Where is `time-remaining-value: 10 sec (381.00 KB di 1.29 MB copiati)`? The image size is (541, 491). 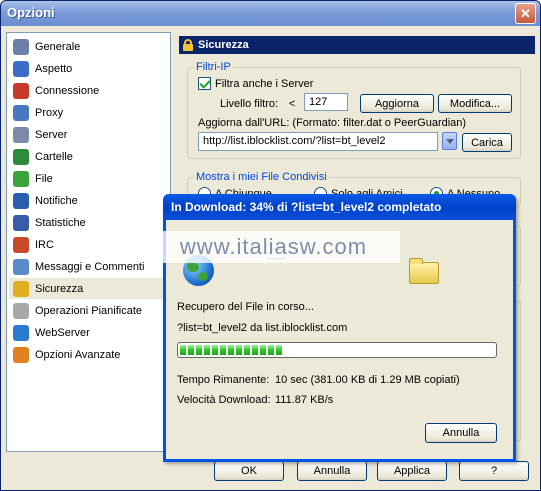
time-remaining-value: 10 sec (381.00 KB di 1.29 MB copiati) is located at coordinates (367, 380).